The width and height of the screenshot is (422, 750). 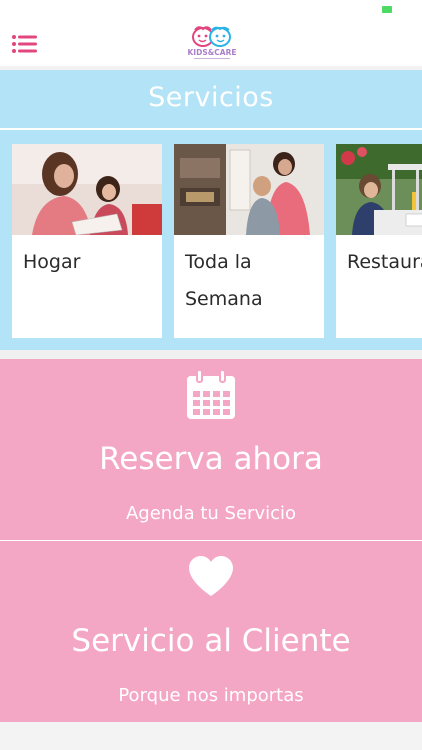 I want to click on services-header: Servicios, so click(x=211, y=100).